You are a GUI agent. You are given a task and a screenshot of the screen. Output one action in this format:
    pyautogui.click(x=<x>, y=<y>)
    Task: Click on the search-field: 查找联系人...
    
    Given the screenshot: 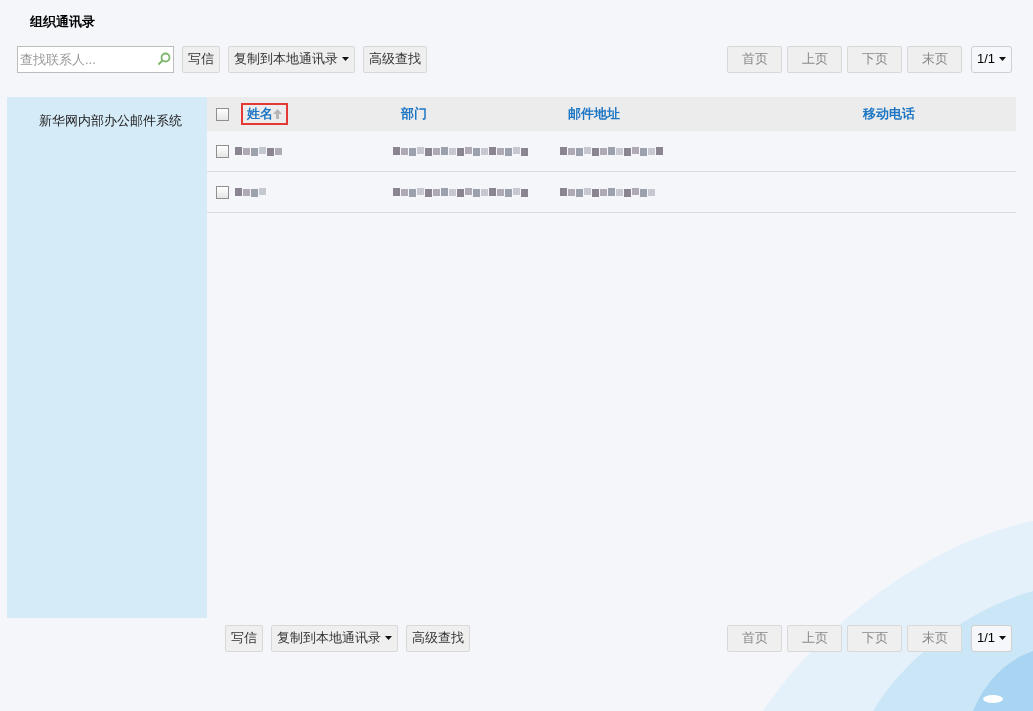 What is the action you would take?
    pyautogui.click(x=95, y=59)
    